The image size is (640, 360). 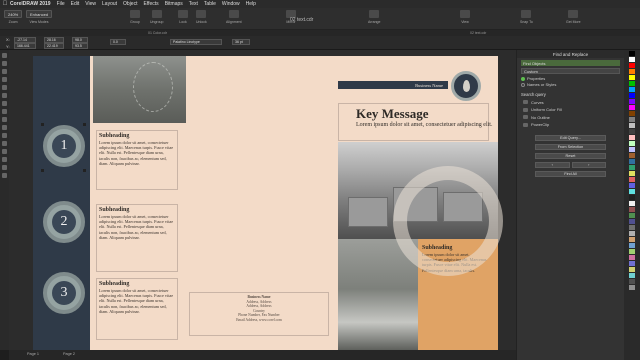 I want to click on find-mode-dropdown: Find Objects, so click(x=570, y=63).